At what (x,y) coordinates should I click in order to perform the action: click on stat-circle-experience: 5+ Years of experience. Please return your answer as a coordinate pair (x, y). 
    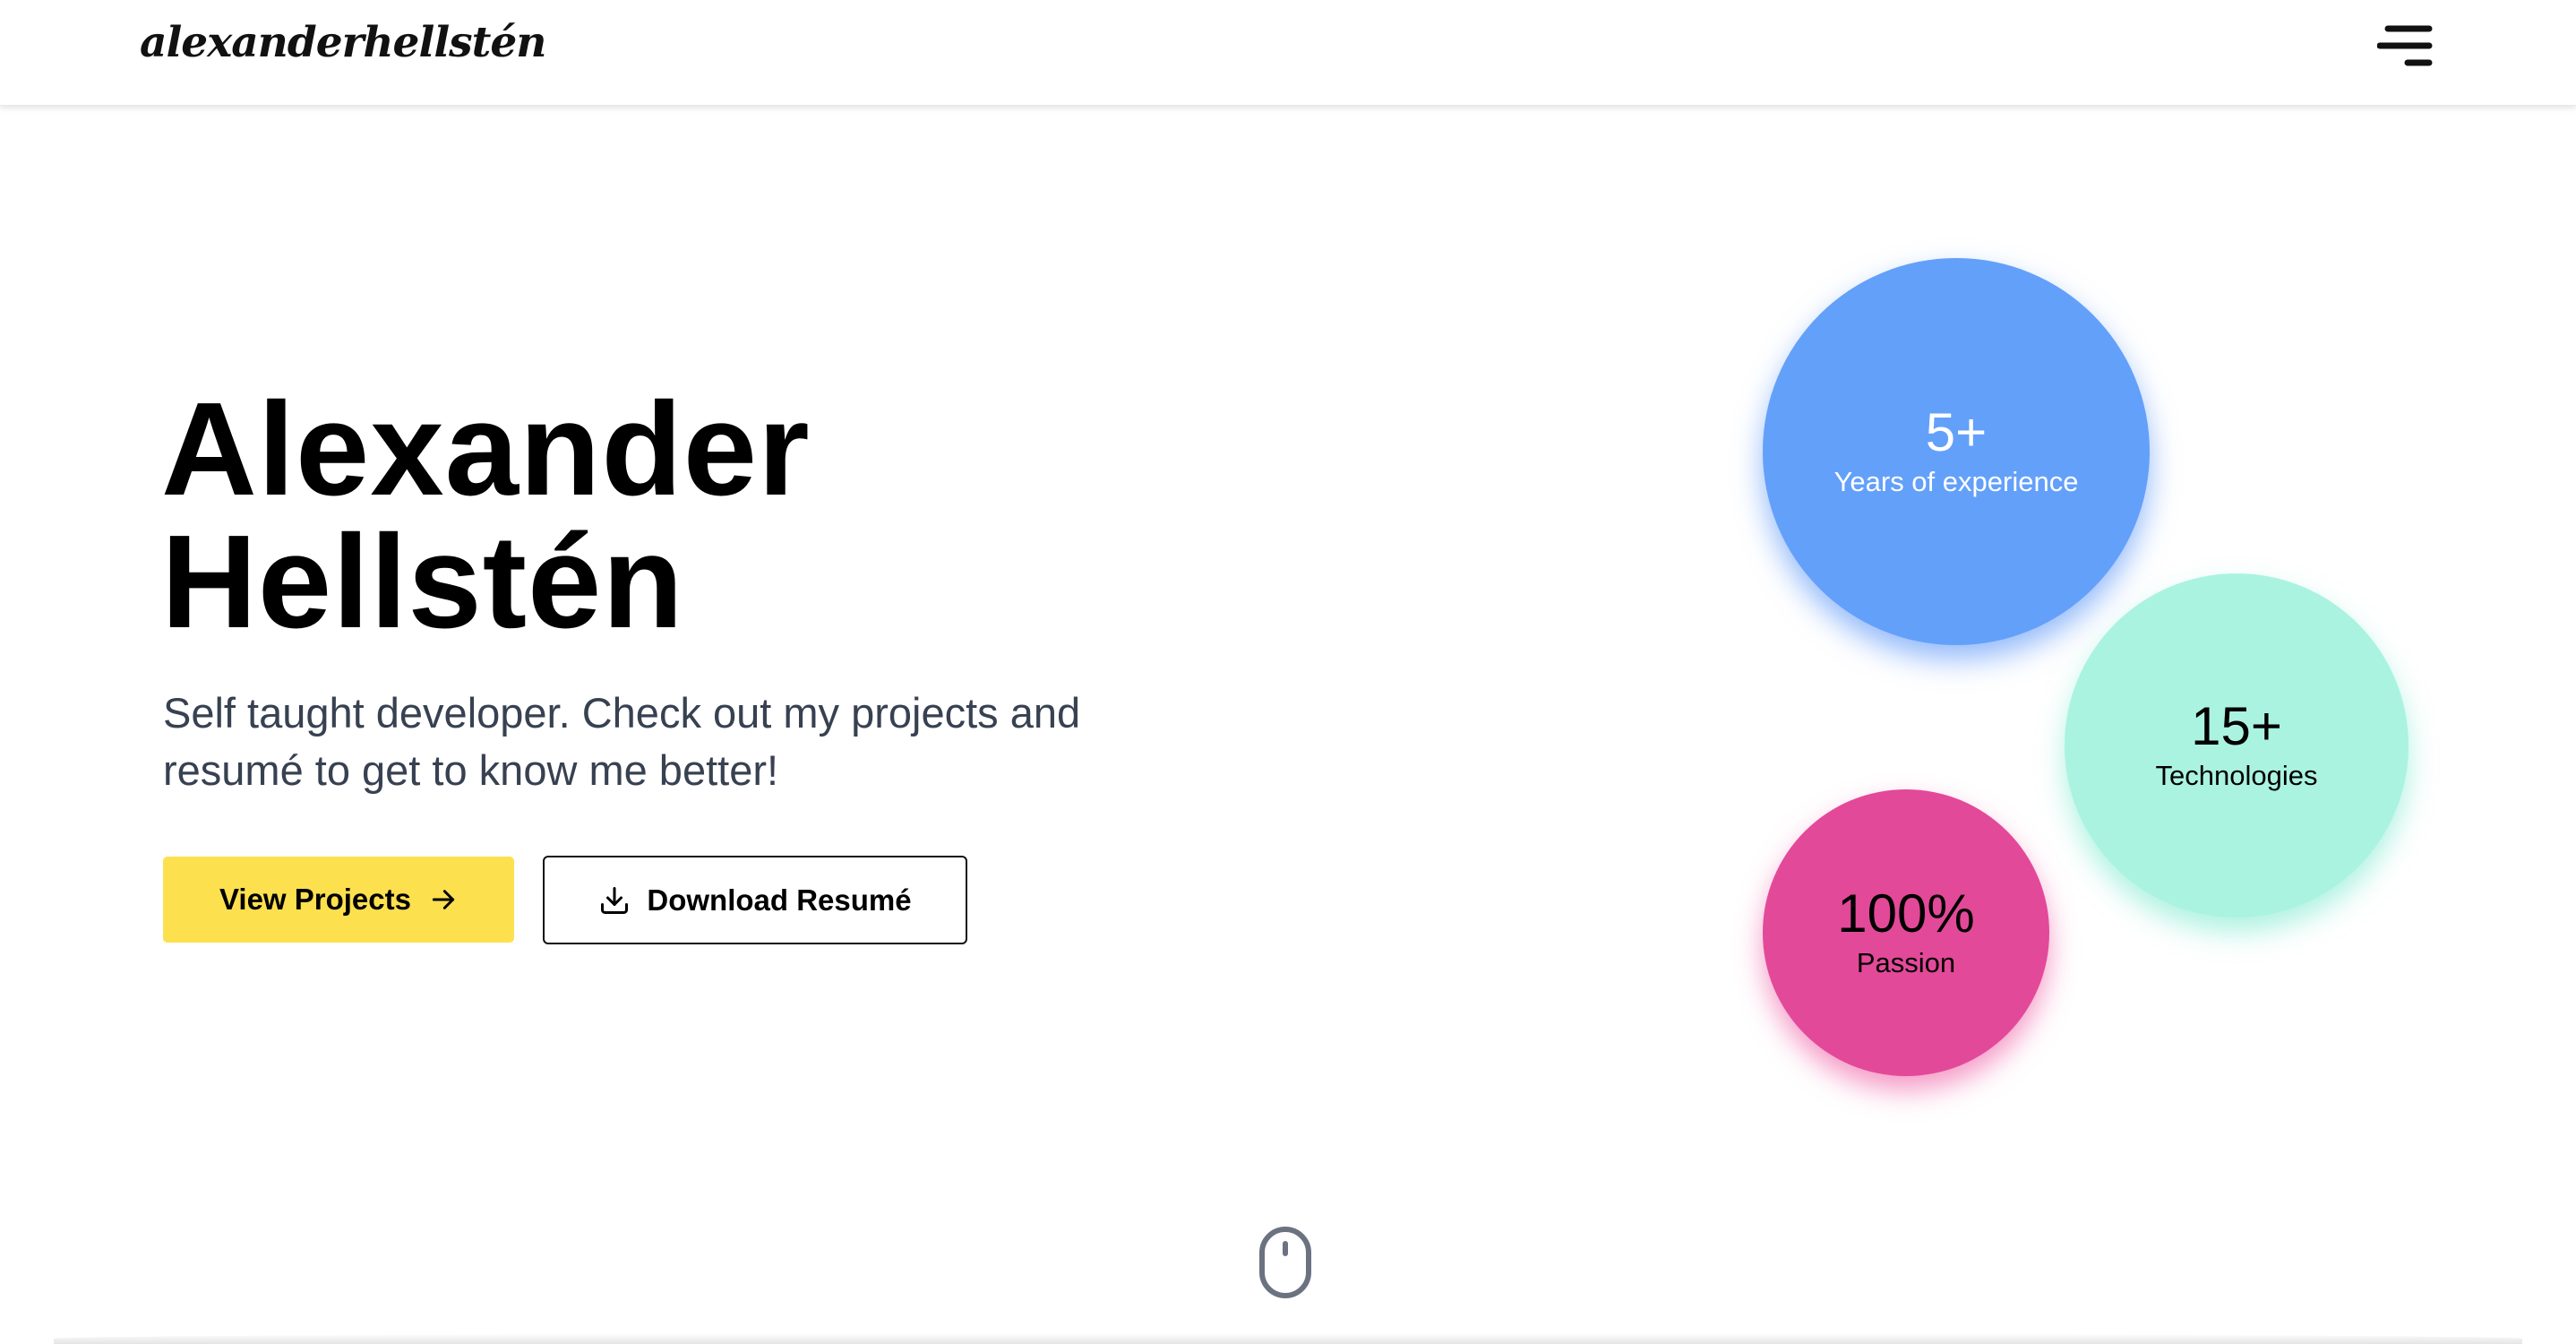
    Looking at the image, I should click on (1956, 451).